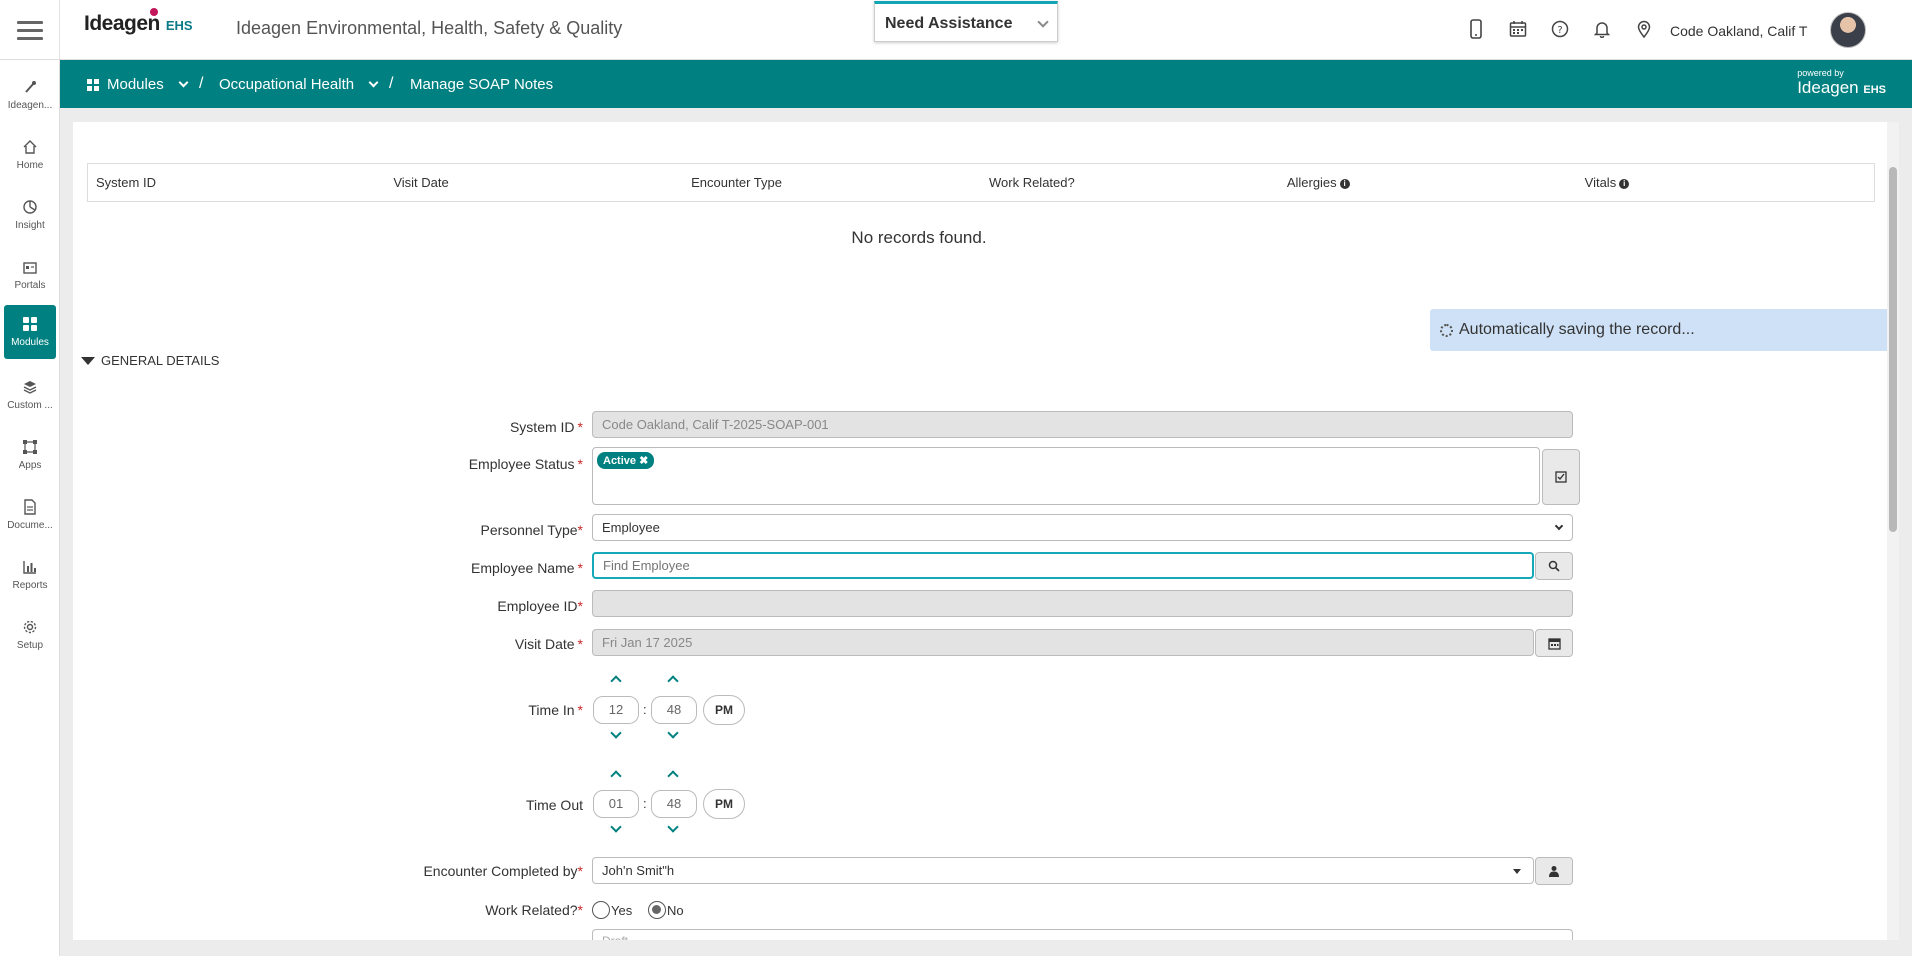  I want to click on breadcrumb-modules: Modules, so click(138, 84).